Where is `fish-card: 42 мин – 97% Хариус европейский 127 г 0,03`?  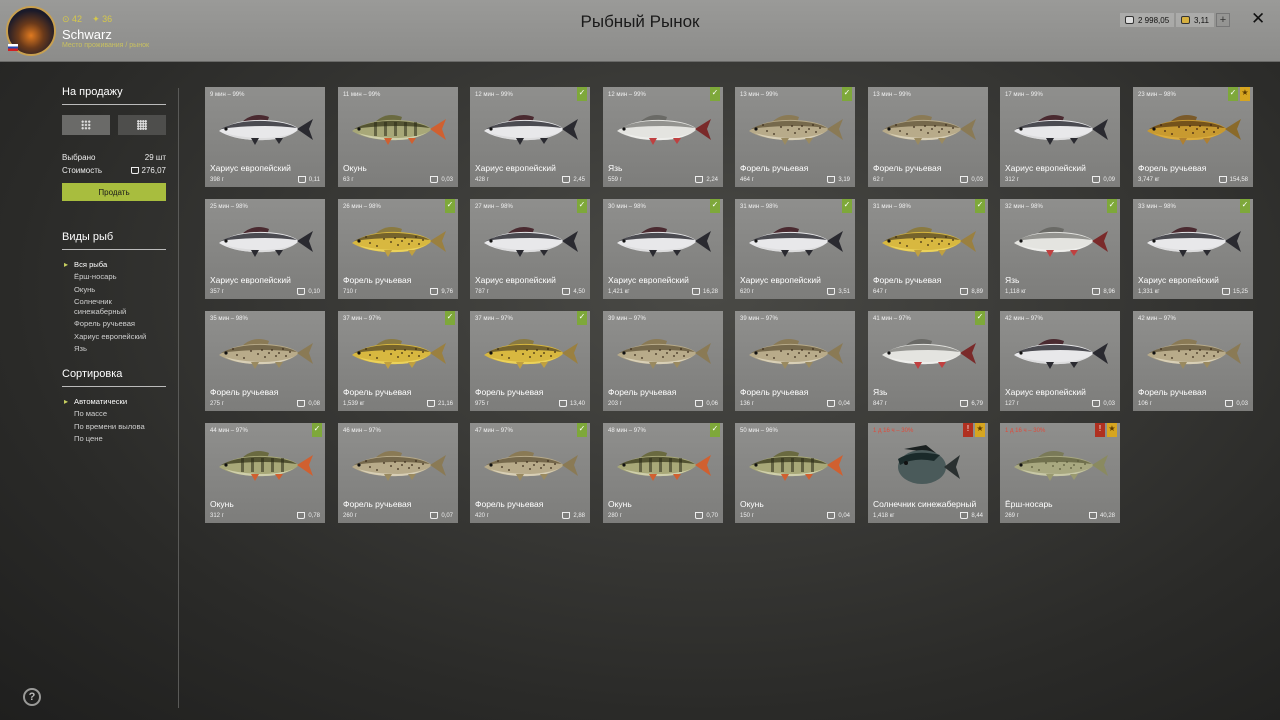
fish-card: 42 мин – 97% Хариус европейский 127 г 0,03 is located at coordinates (1060, 361).